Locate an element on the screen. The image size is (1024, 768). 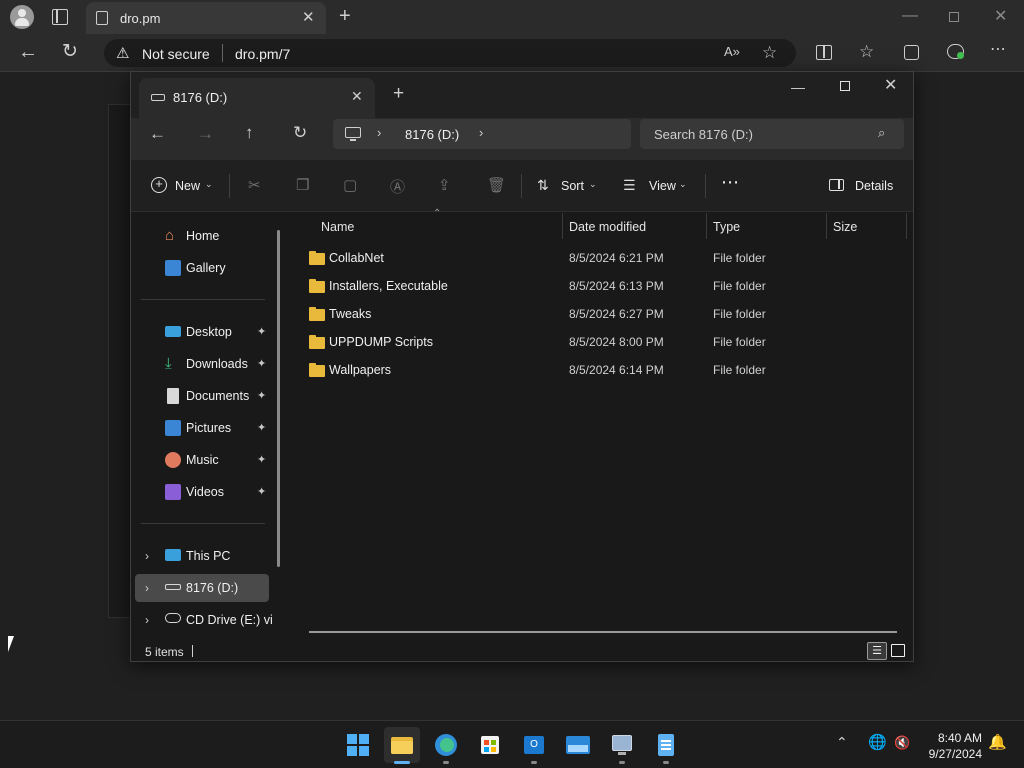
sidebar-item-music: Music ✦ is located at coordinates (202, 460).